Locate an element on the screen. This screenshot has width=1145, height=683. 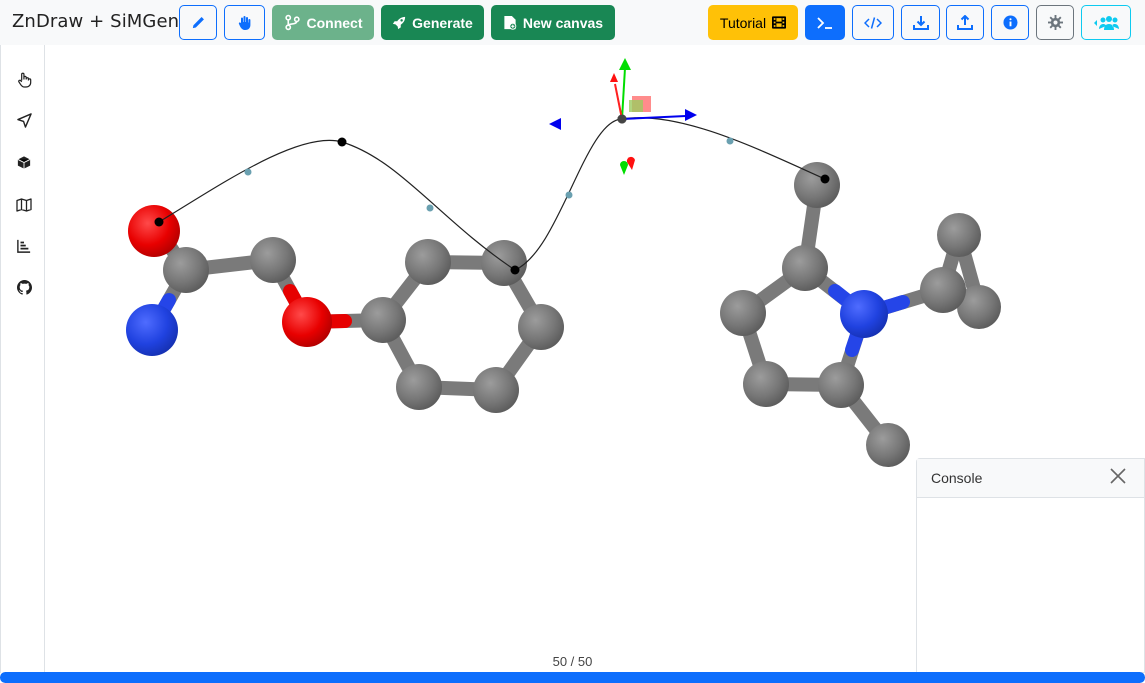
navigation-arrow-icon is located at coordinates (24, 123).